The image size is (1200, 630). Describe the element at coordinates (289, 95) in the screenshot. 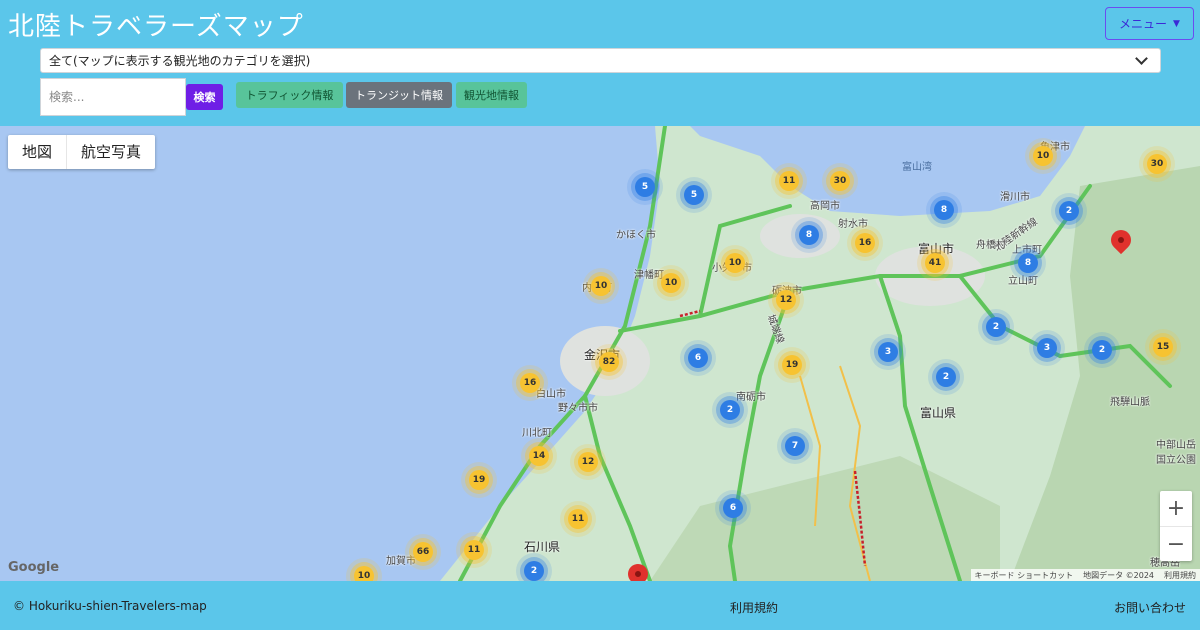

I see `traffic-info-button: トラフィック情報` at that location.